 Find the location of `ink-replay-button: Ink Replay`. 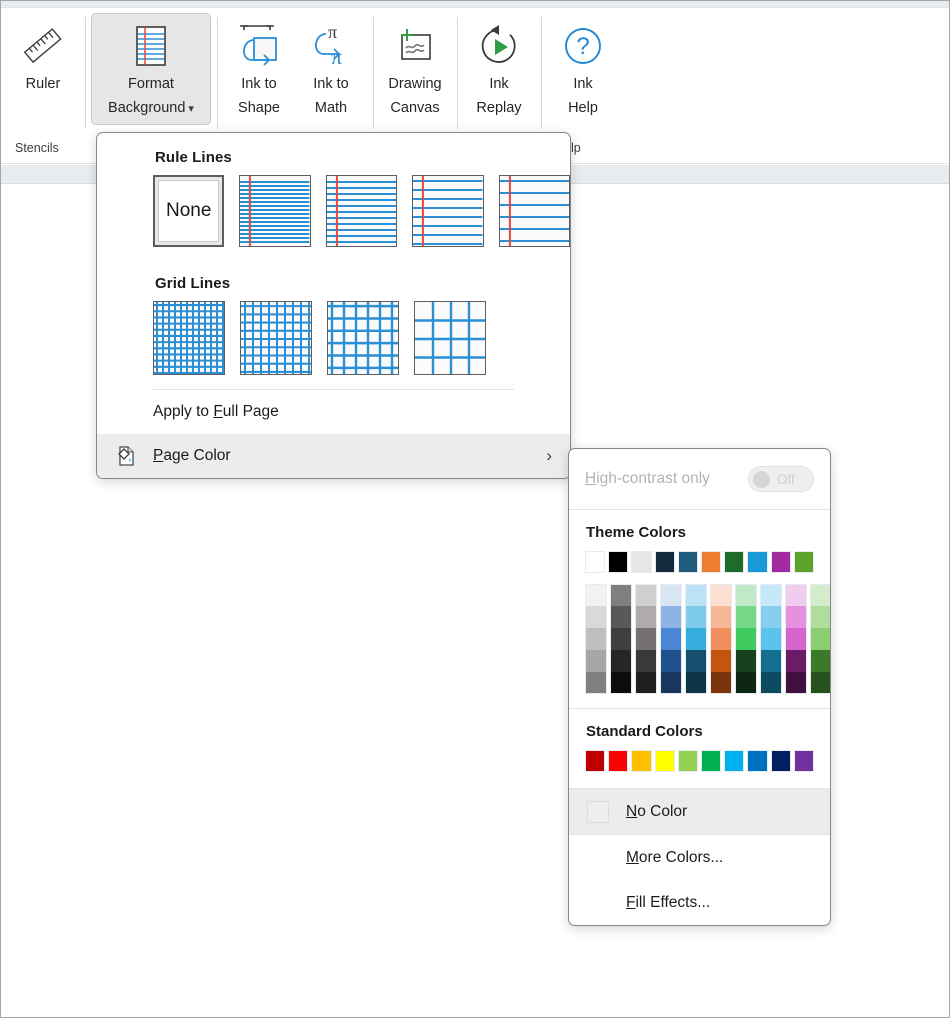

ink-replay-button: Ink Replay is located at coordinates (499, 69).